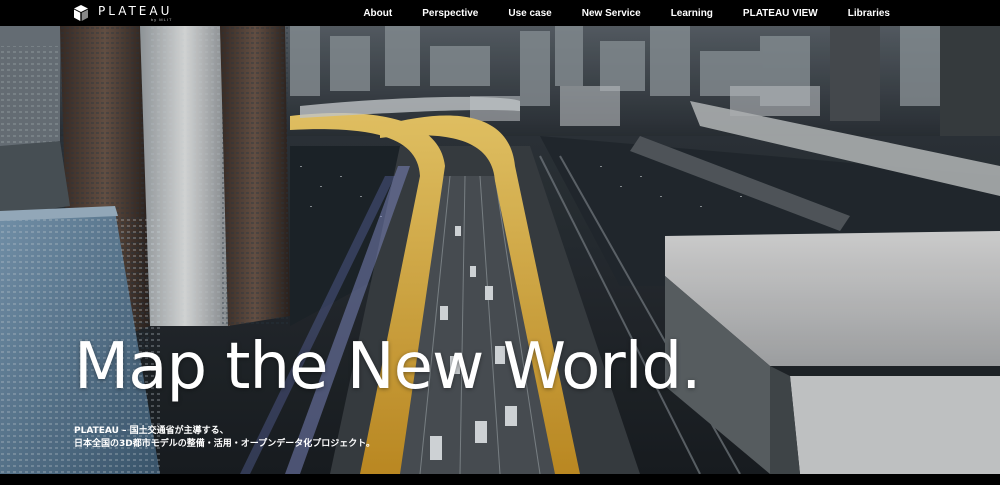 The image size is (1000, 485). What do you see at coordinates (500, 479) in the screenshot?
I see `bottom-bar` at bounding box center [500, 479].